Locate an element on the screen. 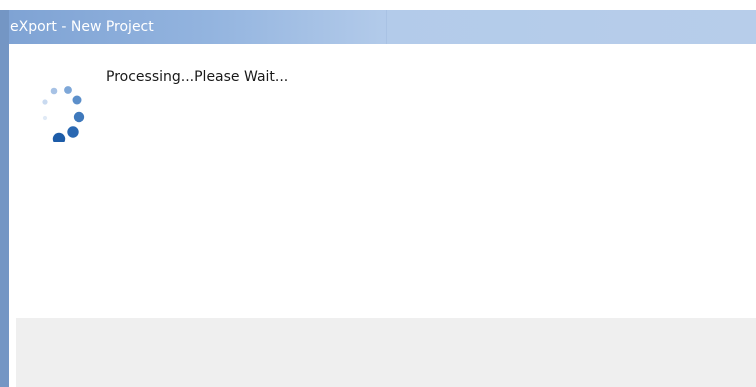  window-titlebar: eXport - New Project is located at coordinates (382, 27).